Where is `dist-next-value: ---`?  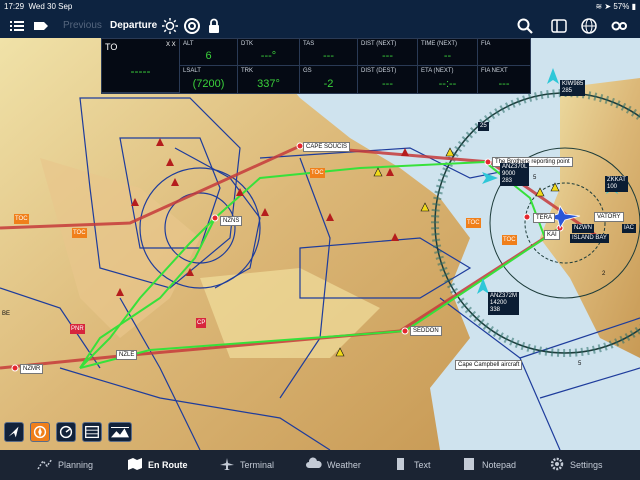
dist-next-value: --- is located at coordinates (387, 56).